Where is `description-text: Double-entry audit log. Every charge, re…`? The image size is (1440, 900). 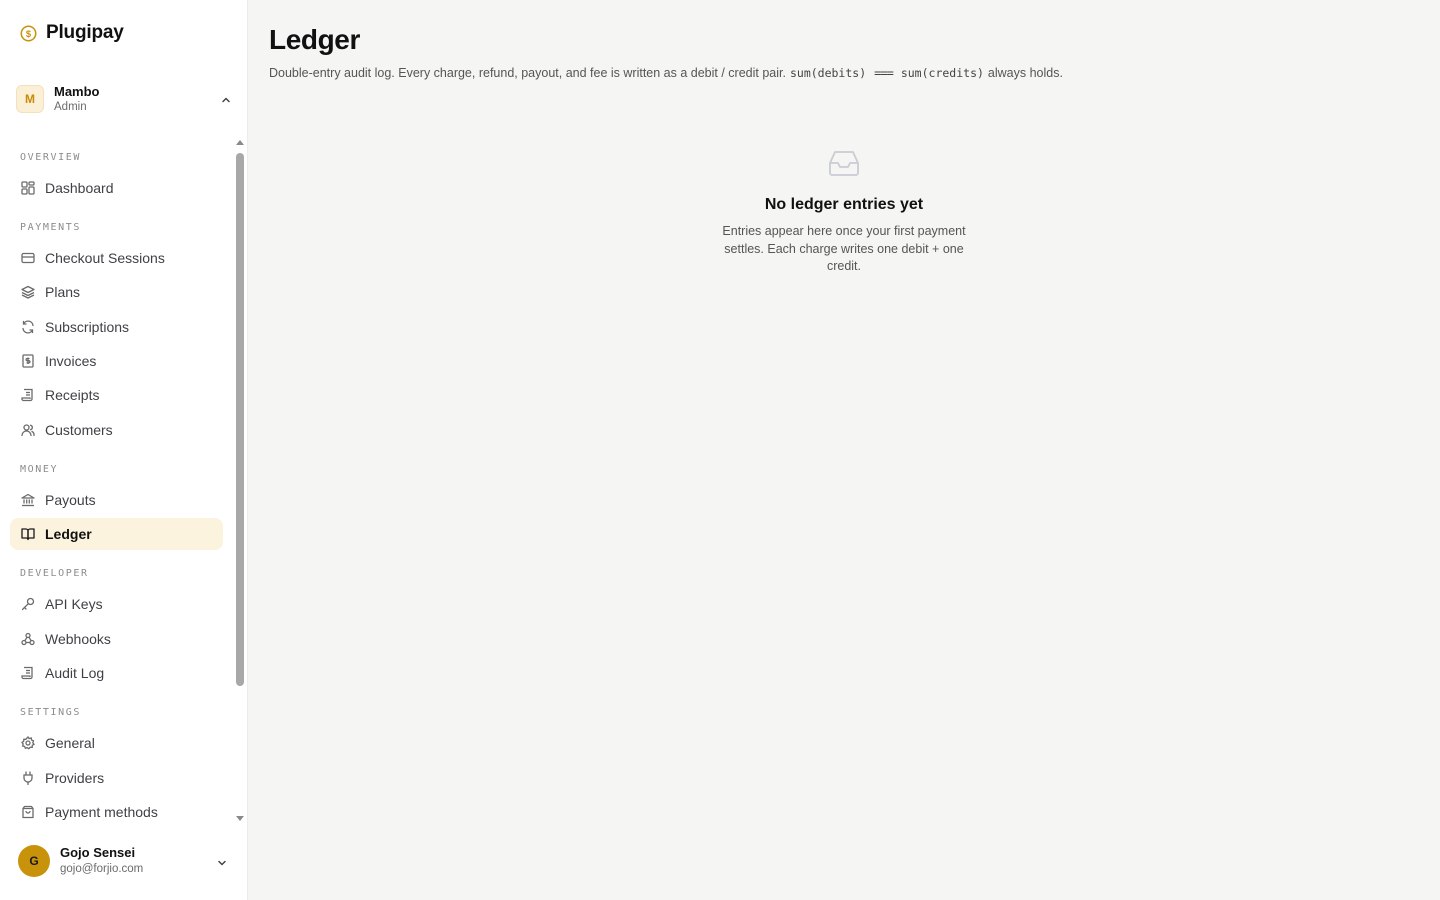
description-text: Double-entry audit log. Every charge, re… is located at coordinates (527, 73).